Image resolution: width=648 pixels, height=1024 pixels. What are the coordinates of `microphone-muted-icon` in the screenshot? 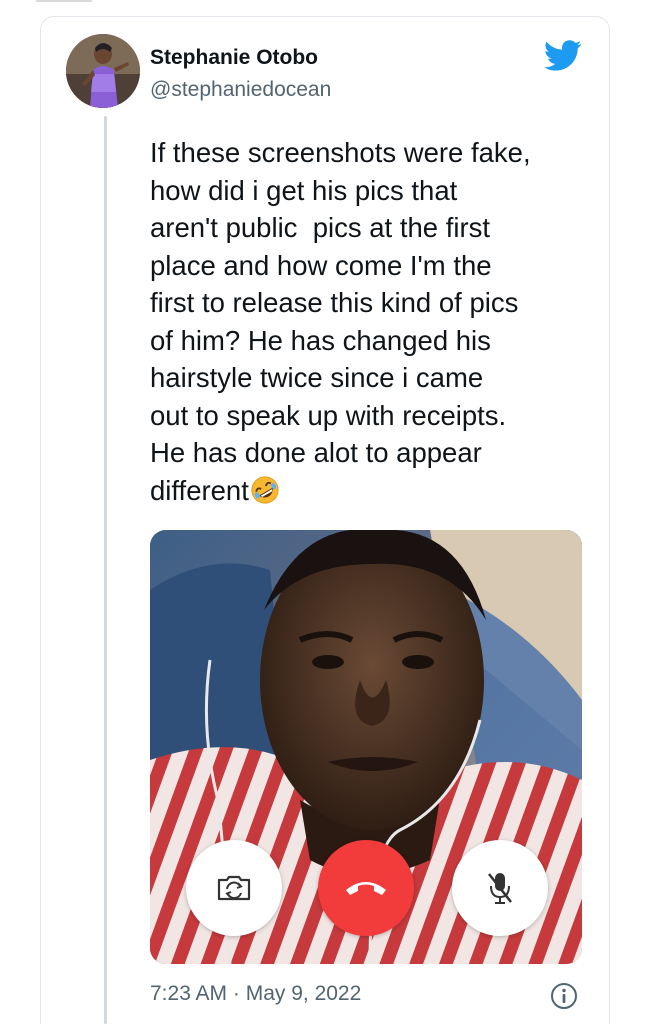 It's located at (500, 888).